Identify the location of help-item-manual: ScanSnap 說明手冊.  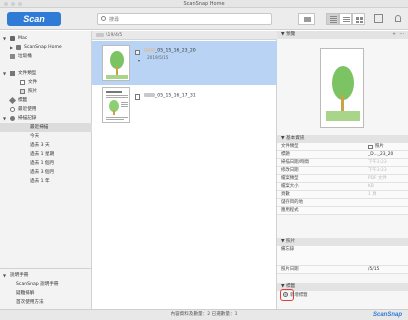
(46, 284).